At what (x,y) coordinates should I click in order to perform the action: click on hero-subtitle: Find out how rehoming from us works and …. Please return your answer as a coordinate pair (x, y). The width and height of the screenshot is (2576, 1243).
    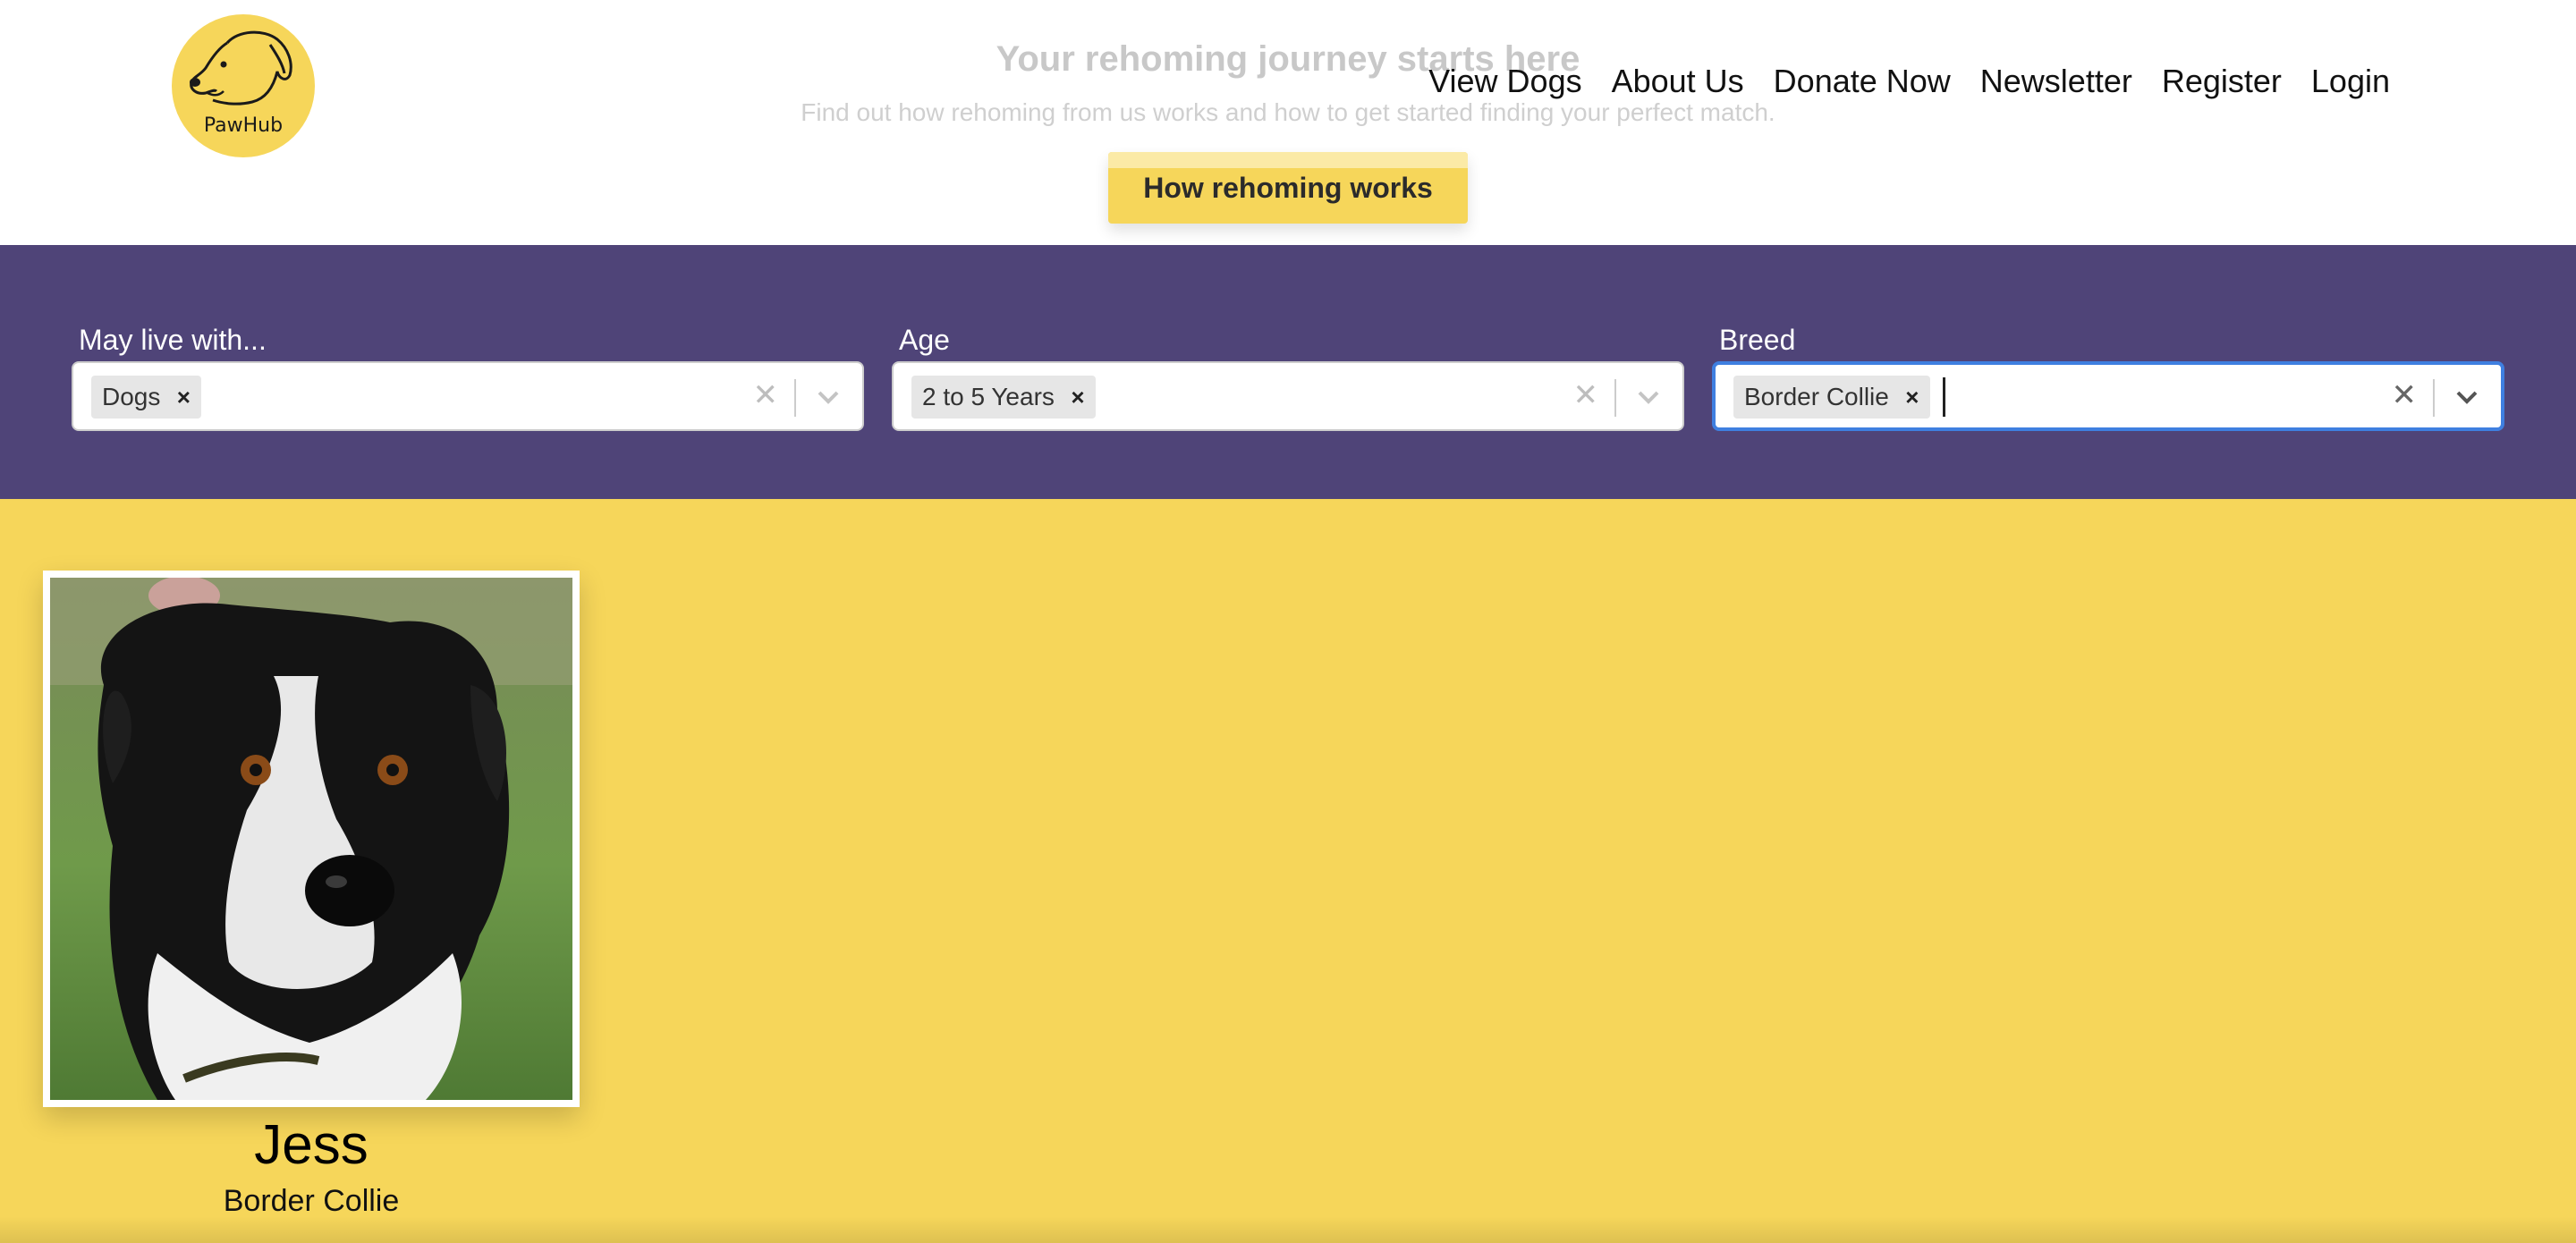
    Looking at the image, I should click on (1288, 112).